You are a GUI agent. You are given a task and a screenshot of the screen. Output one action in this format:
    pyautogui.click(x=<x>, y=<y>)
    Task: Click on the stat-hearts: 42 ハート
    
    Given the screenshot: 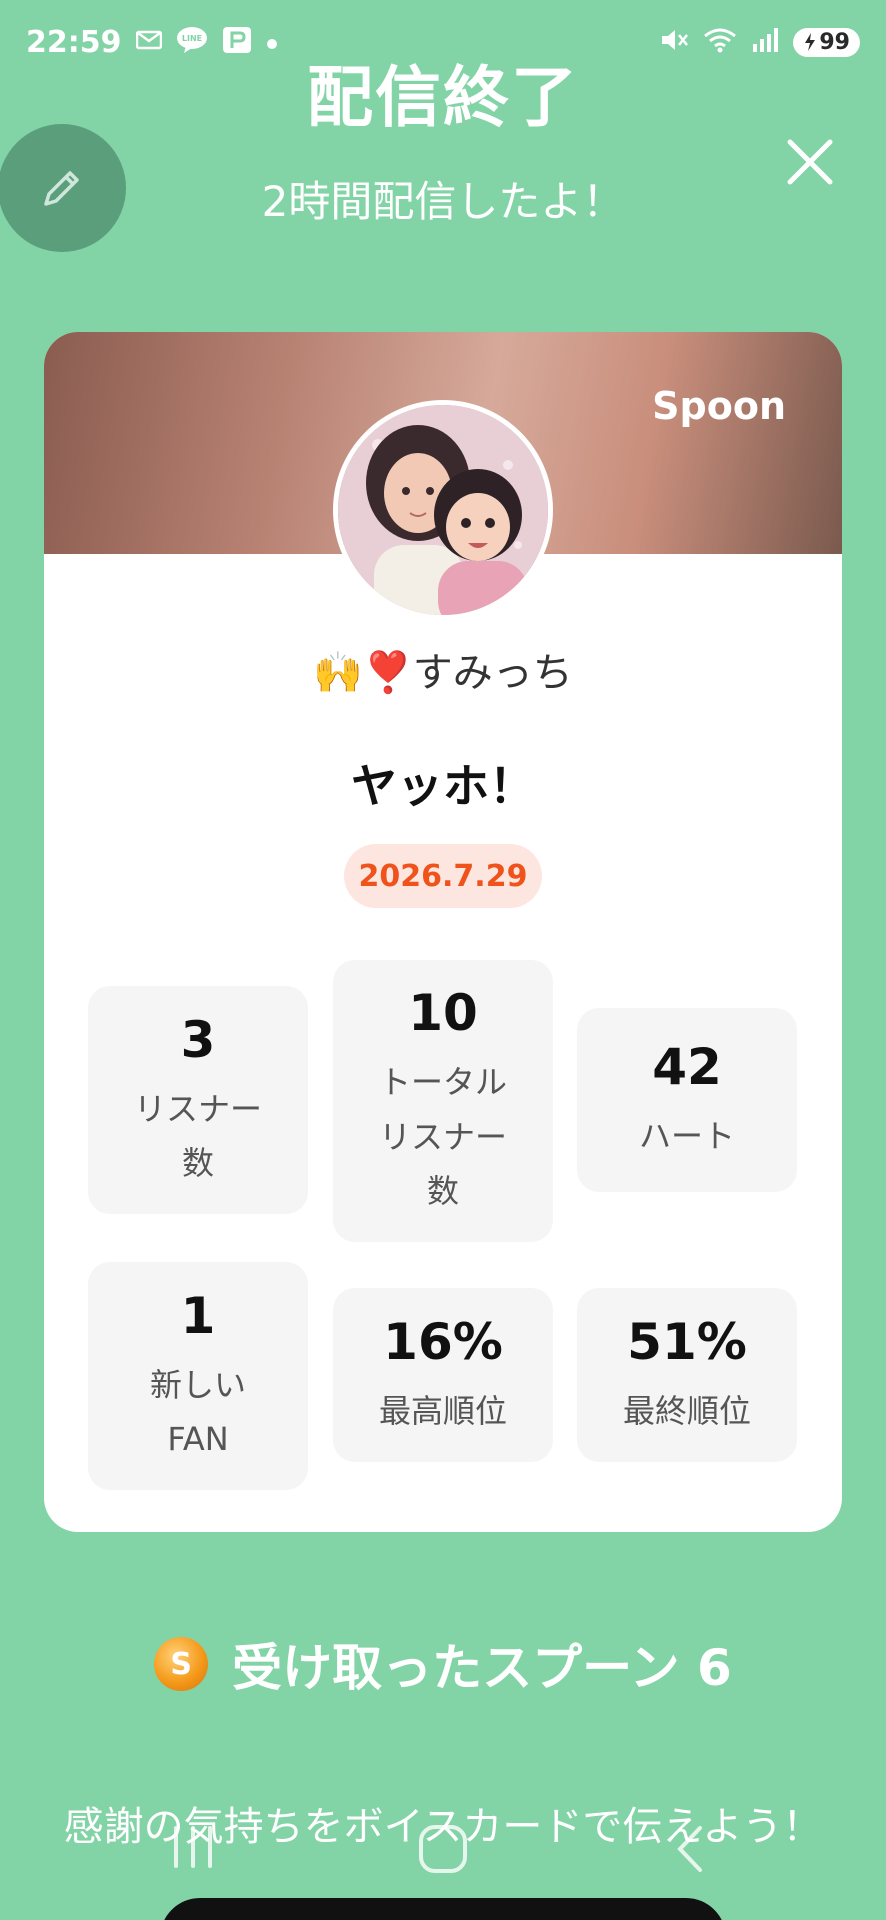 What is the action you would take?
    pyautogui.click(x=687, y=1100)
    